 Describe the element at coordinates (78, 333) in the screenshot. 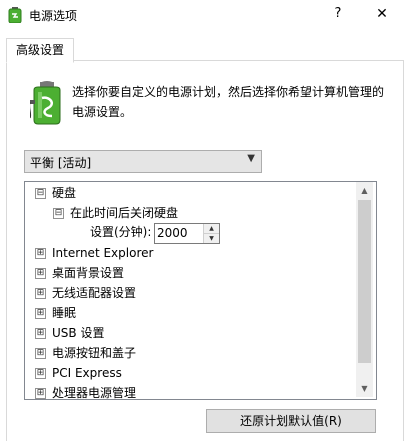

I see `tree-item-label: USB 设置` at that location.